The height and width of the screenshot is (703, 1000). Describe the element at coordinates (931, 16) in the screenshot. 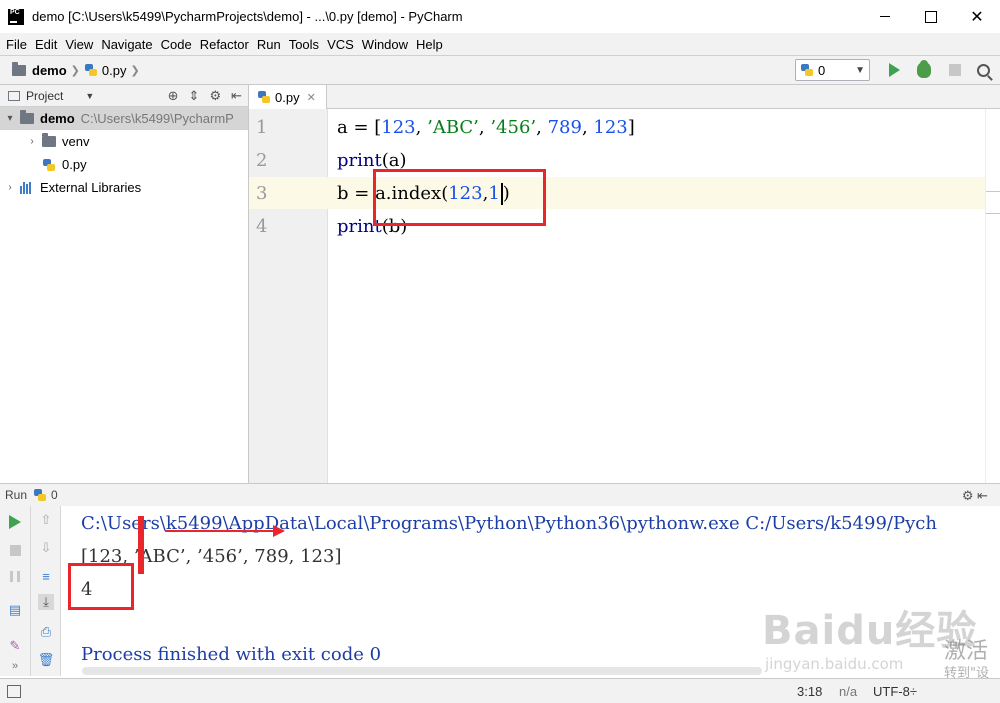

I see `maximize-button` at that location.